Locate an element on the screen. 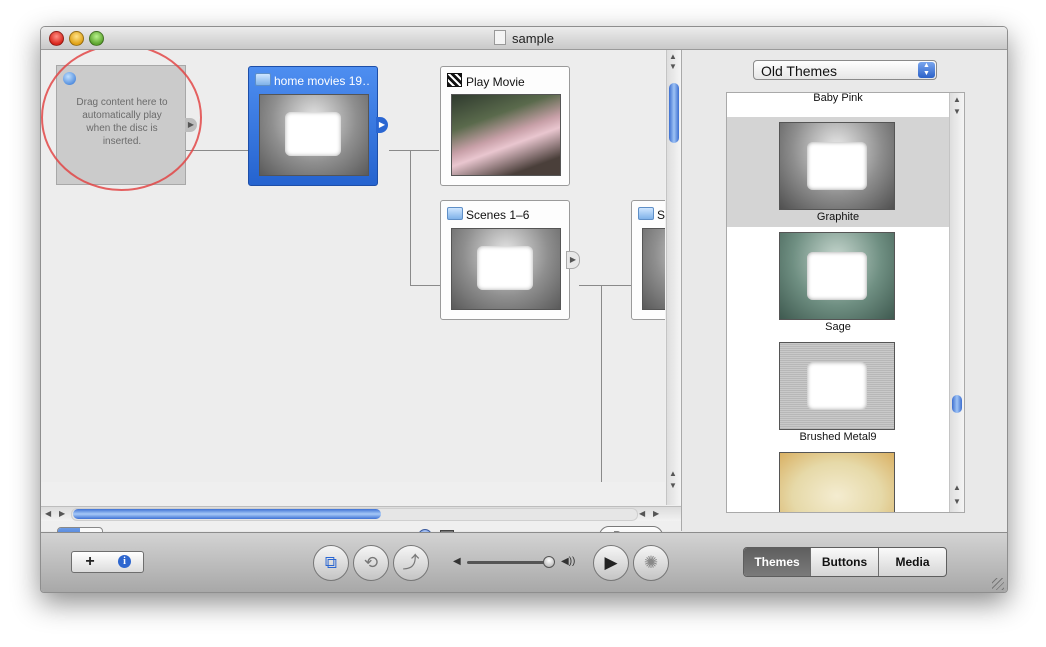 The width and height of the screenshot is (1046, 647). menu-node-scenes-next: Sc is located at coordinates (648, 260).